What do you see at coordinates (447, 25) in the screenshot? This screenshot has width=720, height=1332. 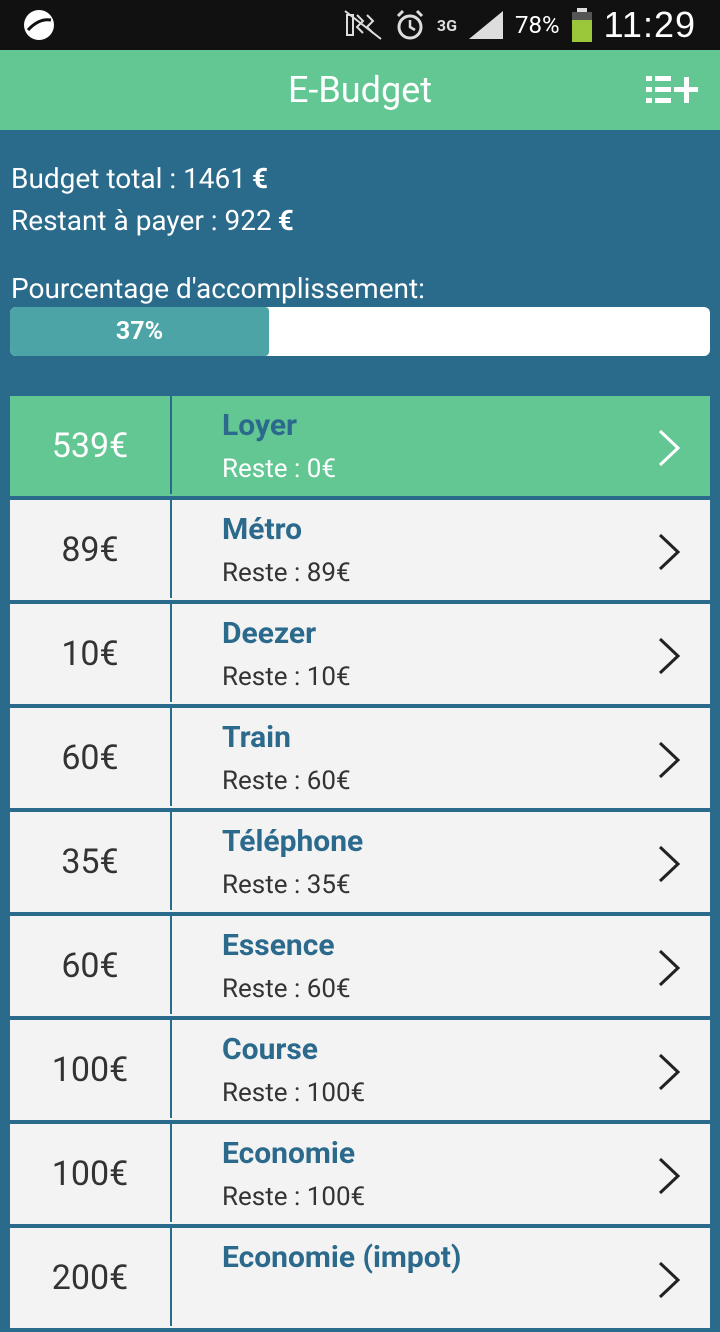 I see `network-type: 3G` at bounding box center [447, 25].